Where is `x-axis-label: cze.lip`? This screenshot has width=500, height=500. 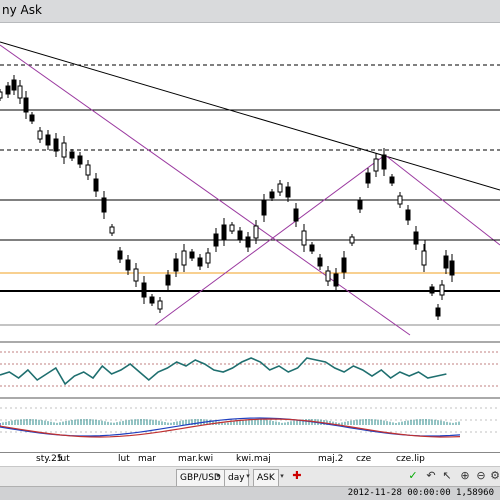
x-axis-label: cze.lip is located at coordinates (410, 459).